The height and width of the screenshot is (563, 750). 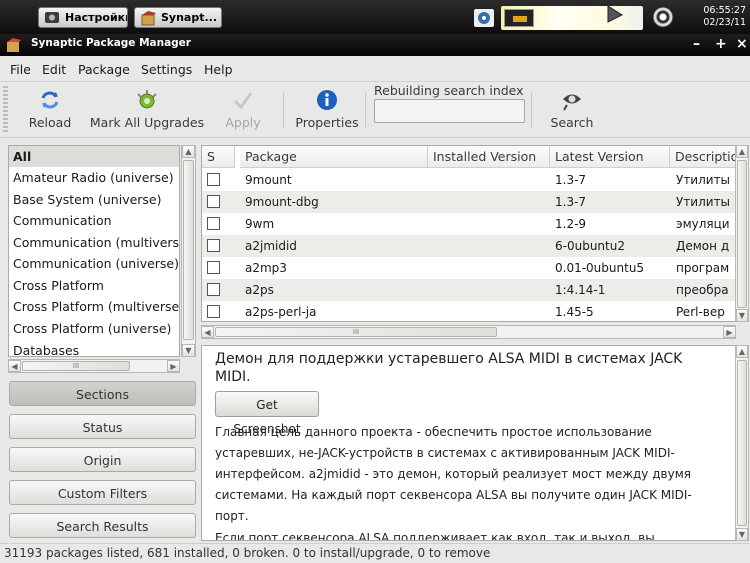 What do you see at coordinates (267, 413) in the screenshot?
I see `get-screenshot-button: Get Screenshot` at bounding box center [267, 413].